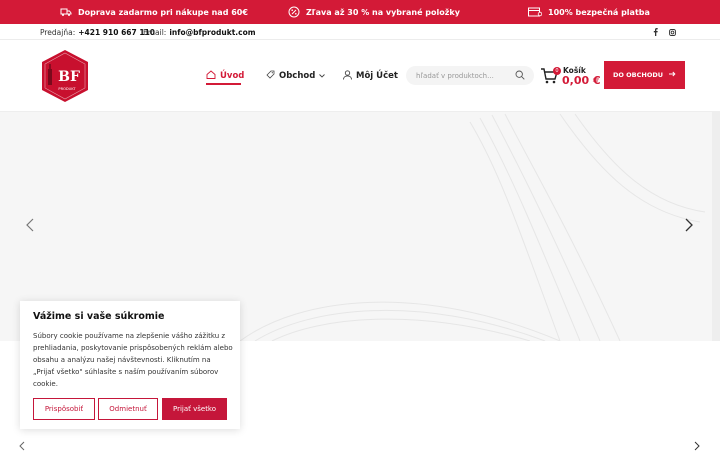 Image resolution: width=720 pixels, height=454 pixels. I want to click on email-label: Email:, so click(155, 32).